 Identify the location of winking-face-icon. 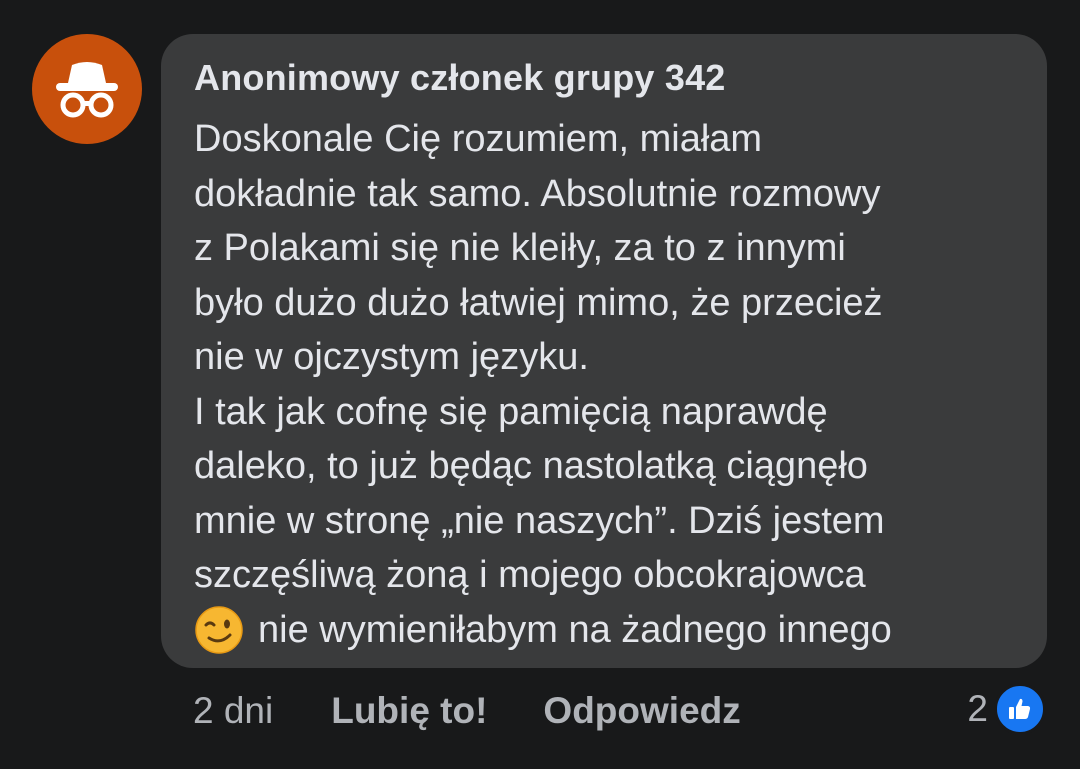
(219, 630).